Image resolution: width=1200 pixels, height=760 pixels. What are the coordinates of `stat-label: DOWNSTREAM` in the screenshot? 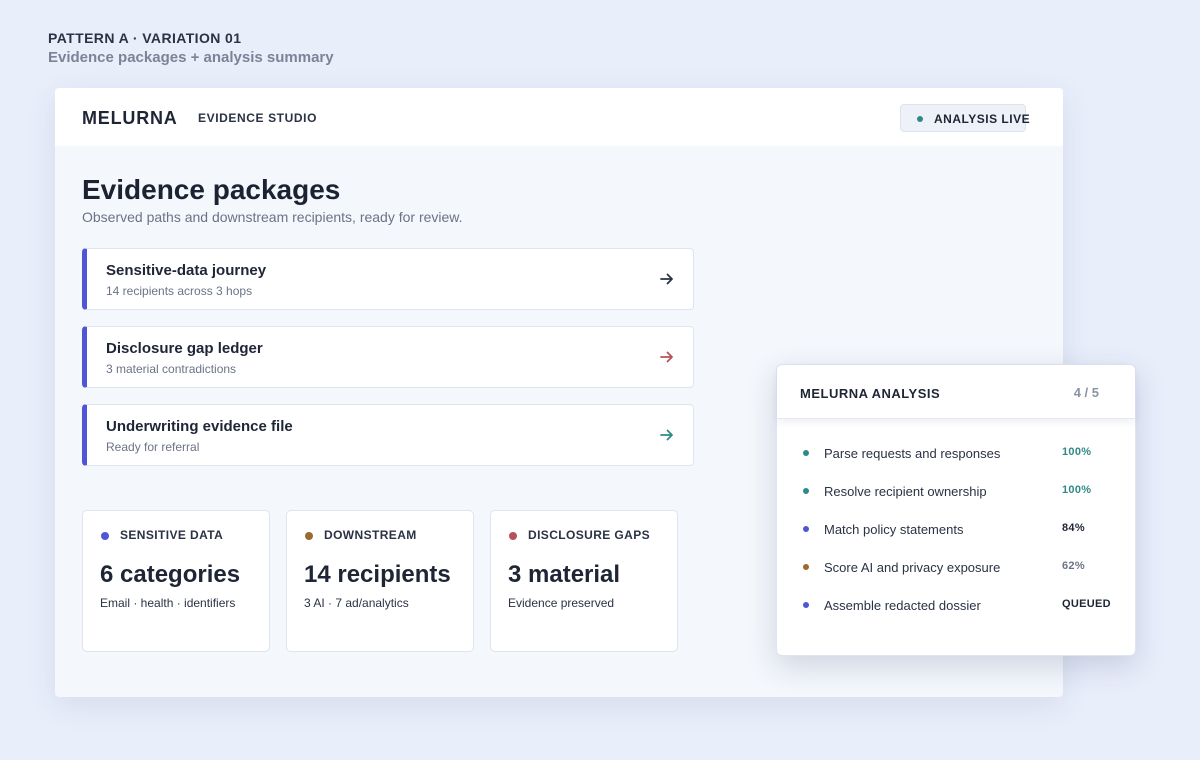 It's located at (370, 535).